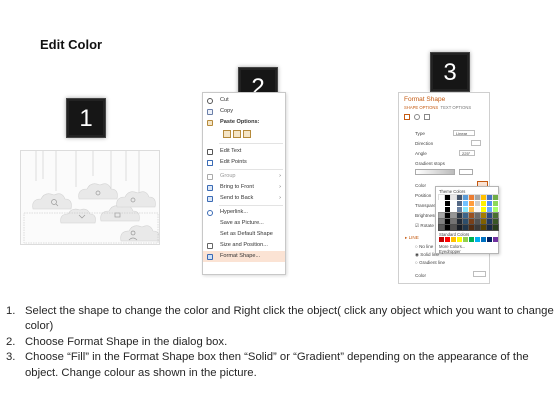 Image resolution: width=560 pixels, height=420 pixels. What do you see at coordinates (412, 238) in the screenshot?
I see `line-section-header: ▸ LINE` at bounding box center [412, 238].